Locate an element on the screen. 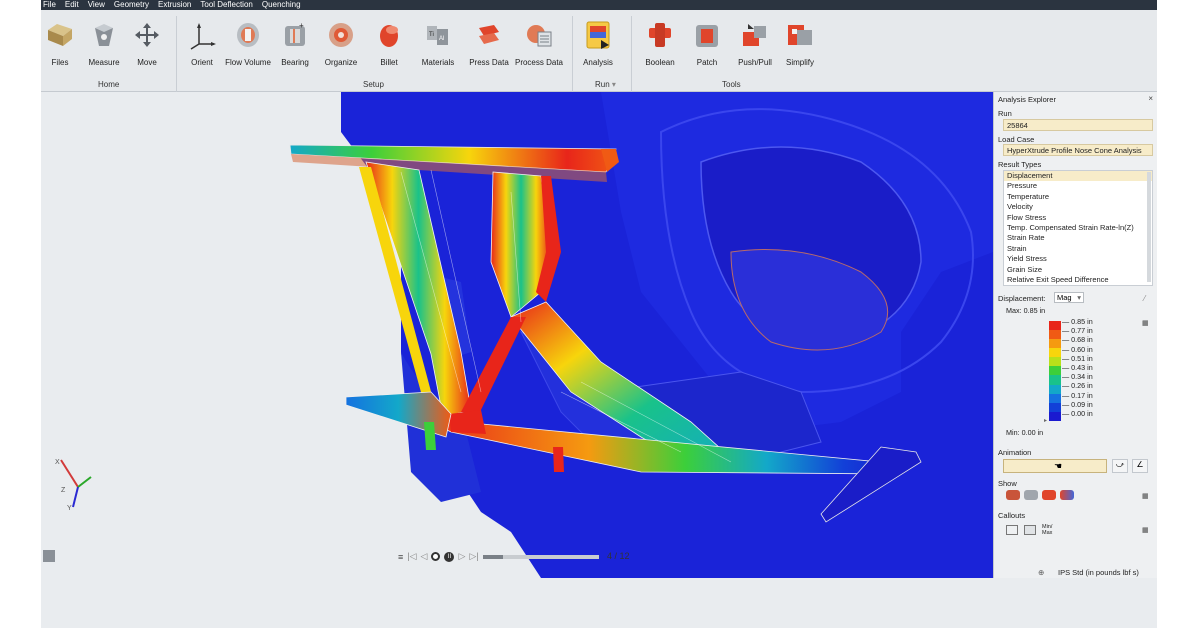 The width and height of the screenshot is (1200, 628). min-max-callout-button: Min/ Max is located at coordinates (1051, 530).